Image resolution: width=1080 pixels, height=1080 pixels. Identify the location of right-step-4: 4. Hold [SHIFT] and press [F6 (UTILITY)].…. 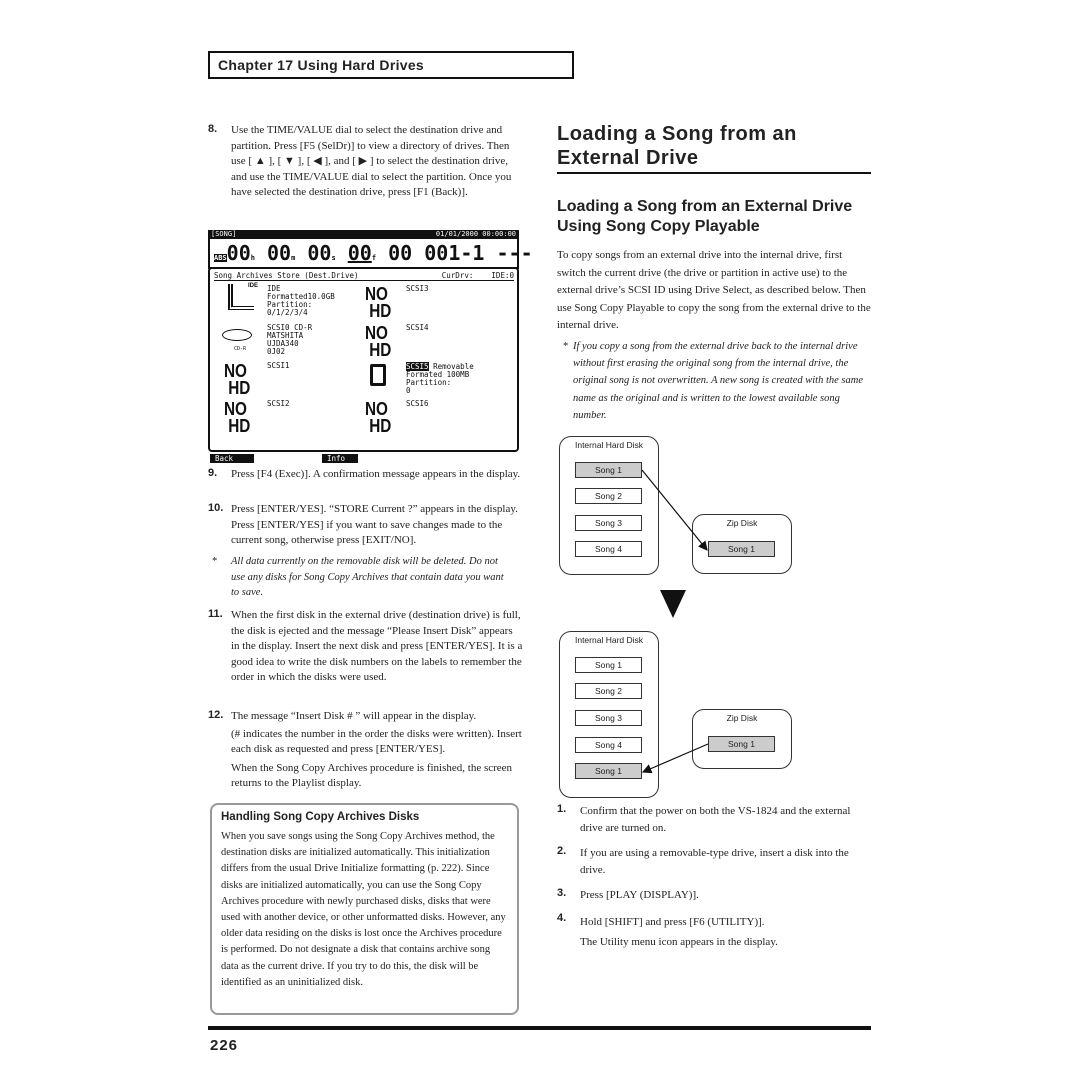
(667, 930).